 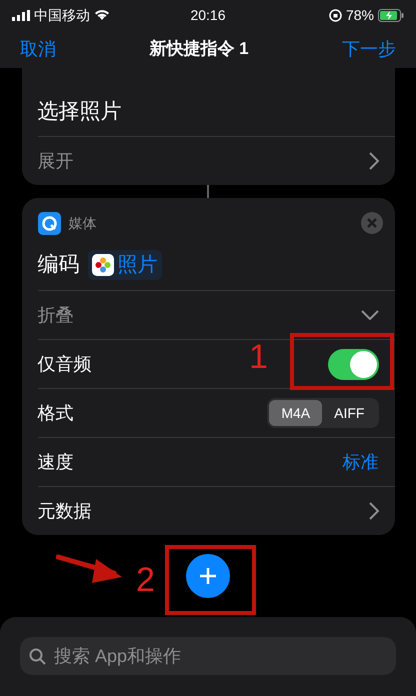 I want to click on add-action-button, so click(x=208, y=576).